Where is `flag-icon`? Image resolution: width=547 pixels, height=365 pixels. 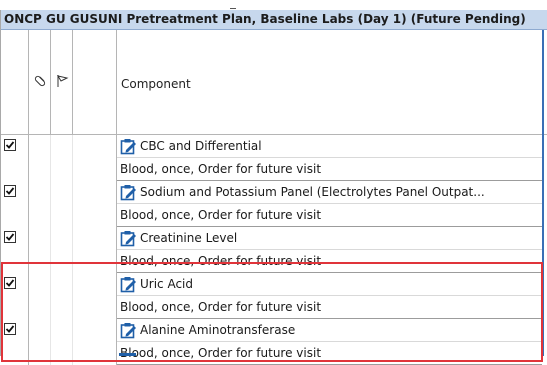
flag-icon is located at coordinates (62, 81).